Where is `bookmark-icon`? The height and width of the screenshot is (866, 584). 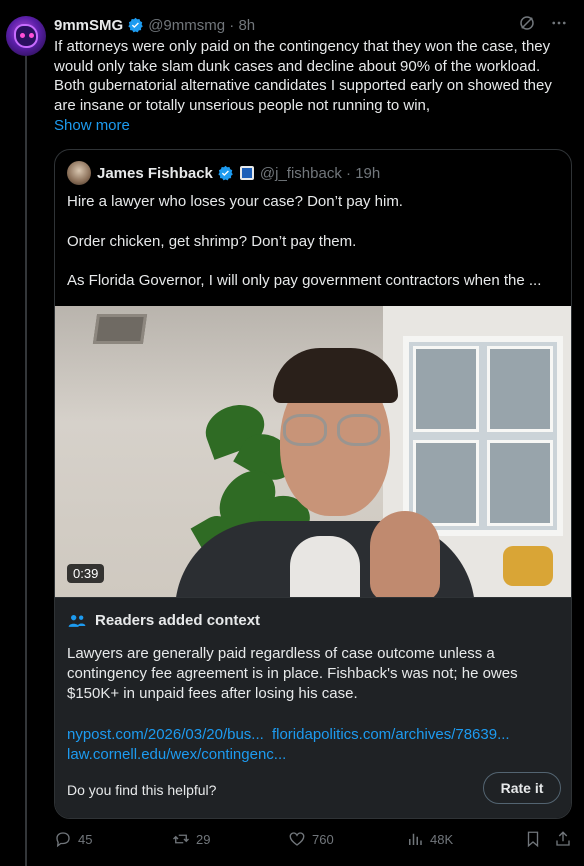
bookmark-icon is located at coordinates (533, 839).